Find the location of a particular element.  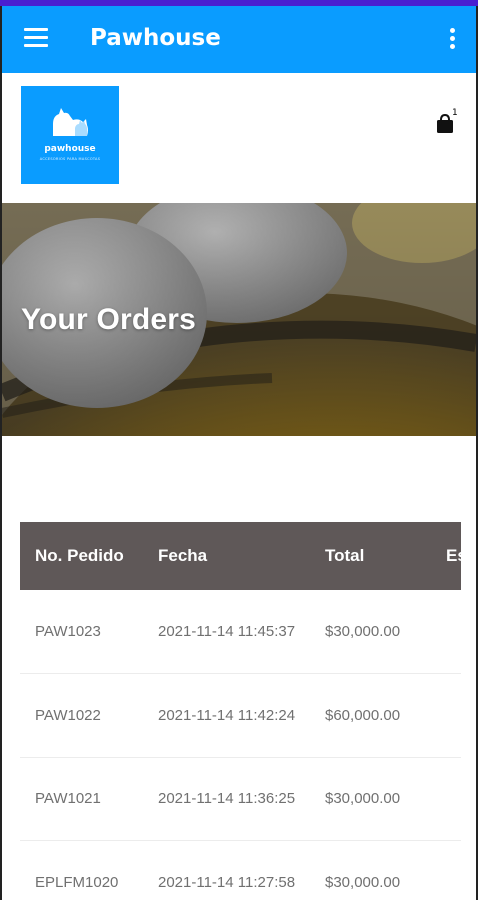

table-row: PAW1021 2021-11-14 11:36:25 $30,000.00 is located at coordinates (240, 799).